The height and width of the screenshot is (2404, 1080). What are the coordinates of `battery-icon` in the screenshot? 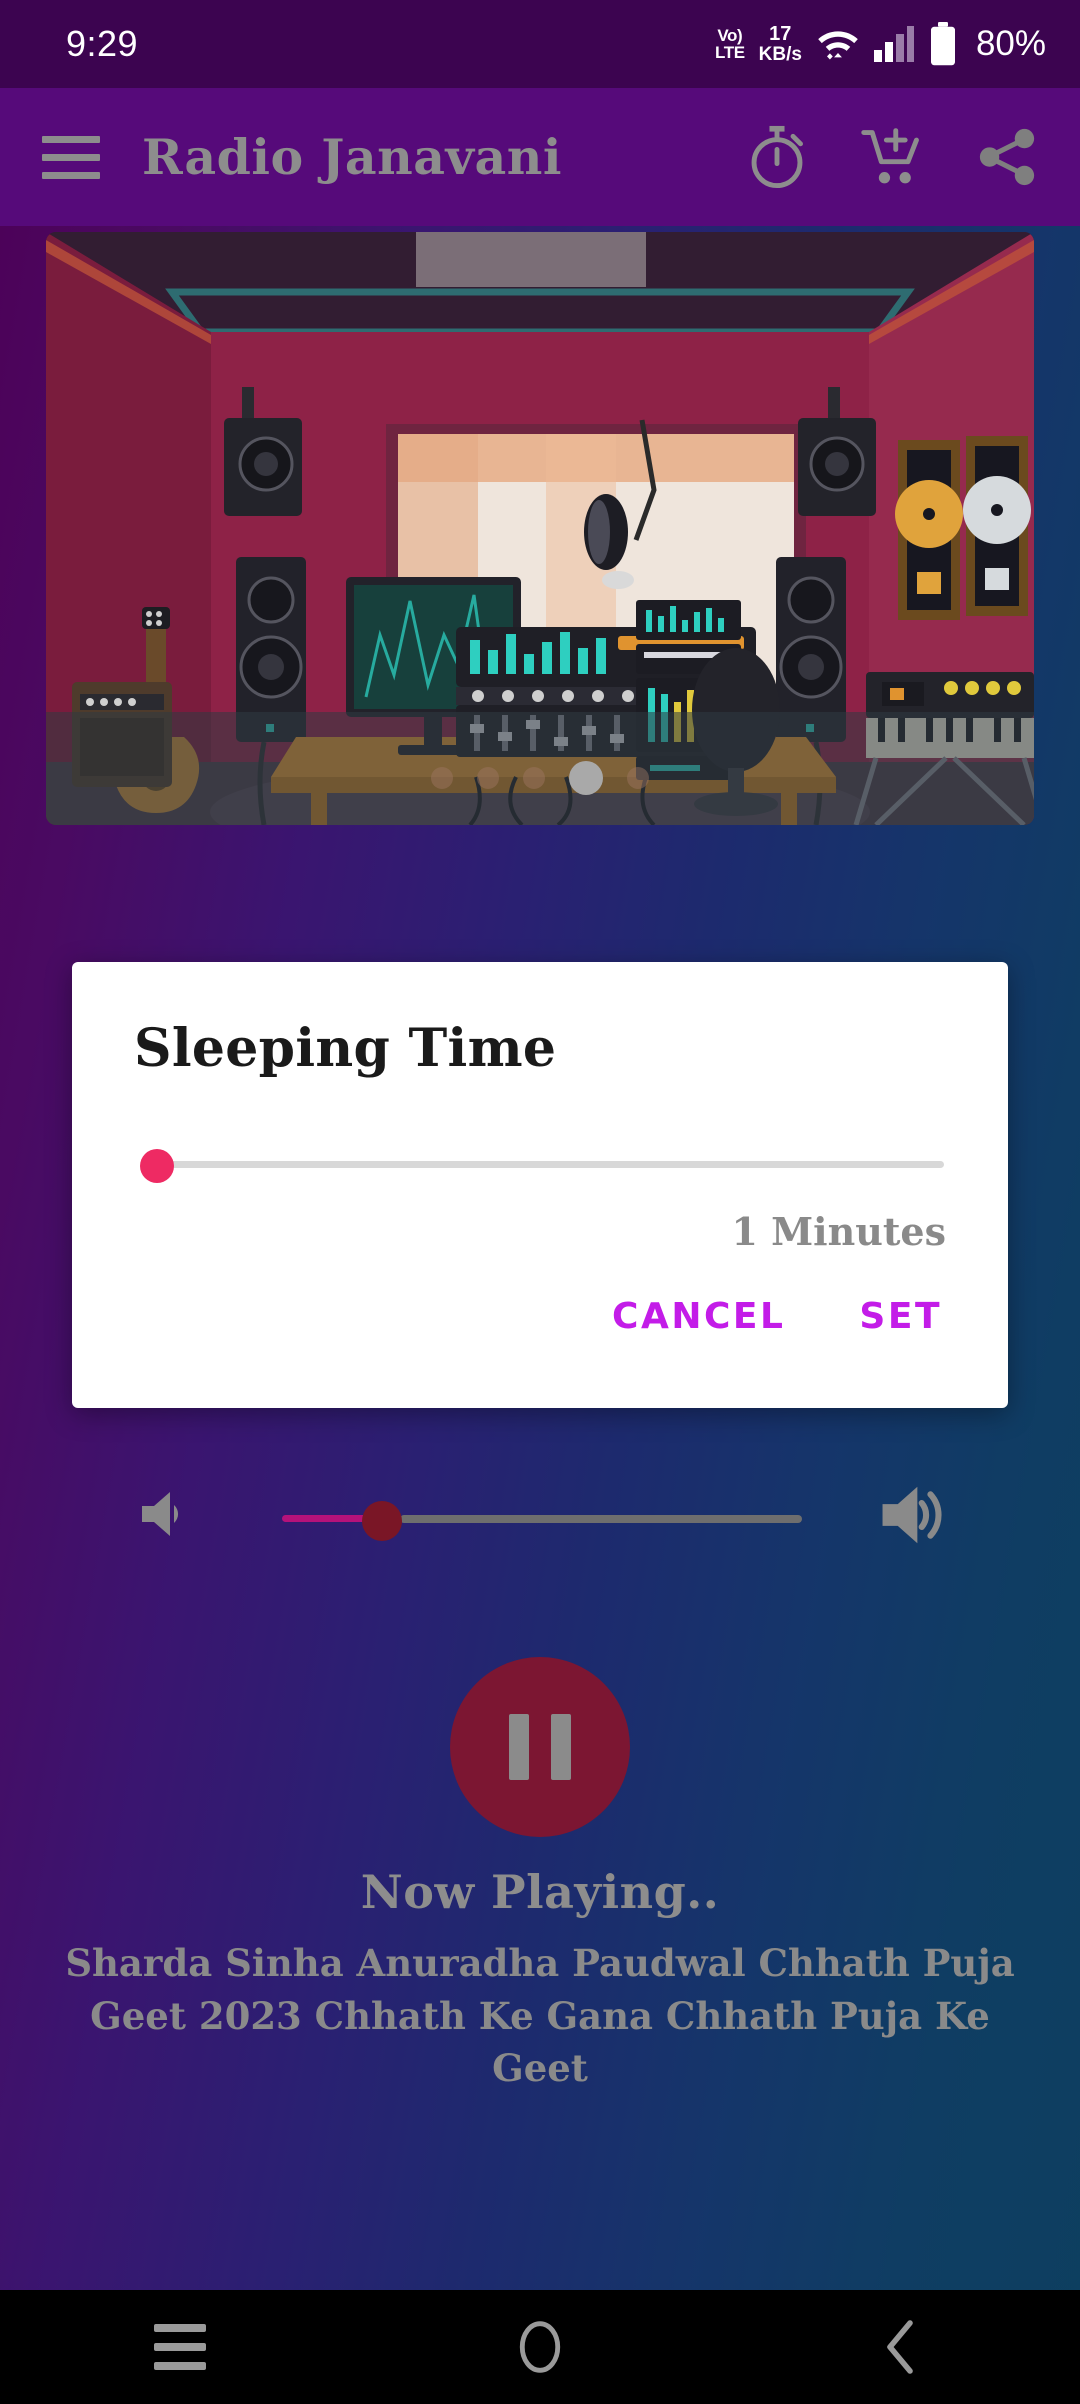 It's located at (943, 44).